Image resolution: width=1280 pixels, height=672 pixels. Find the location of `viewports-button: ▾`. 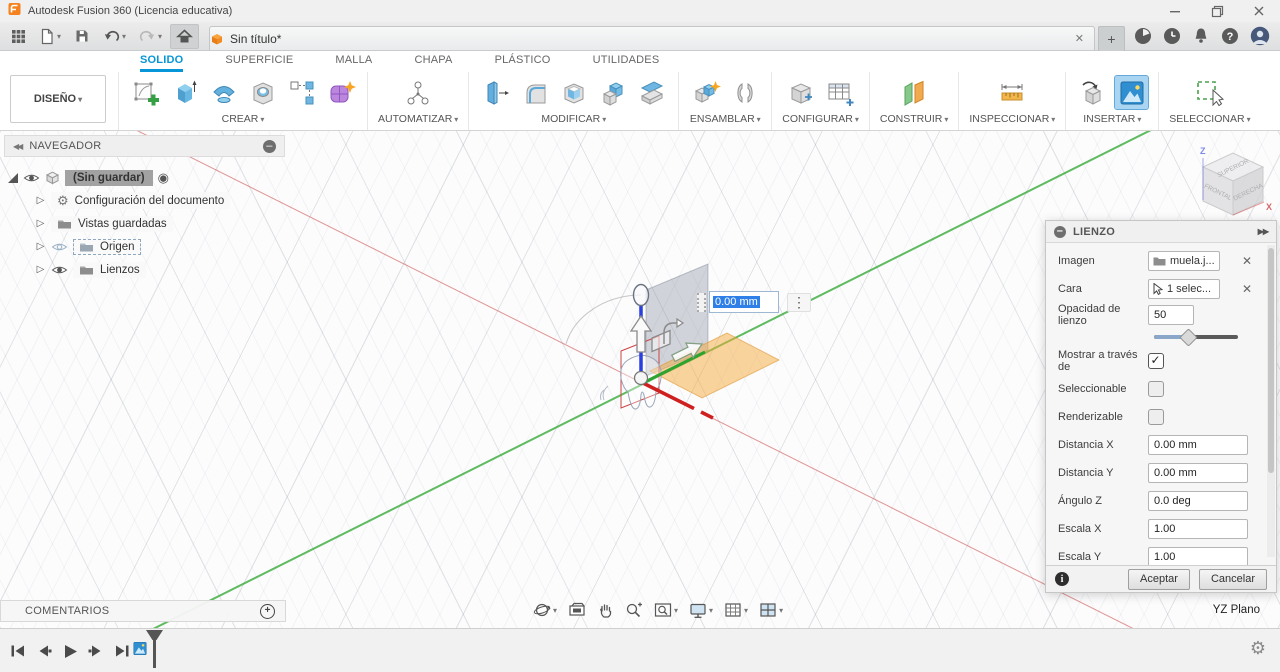

viewports-button: ▾ is located at coordinates (771, 610).